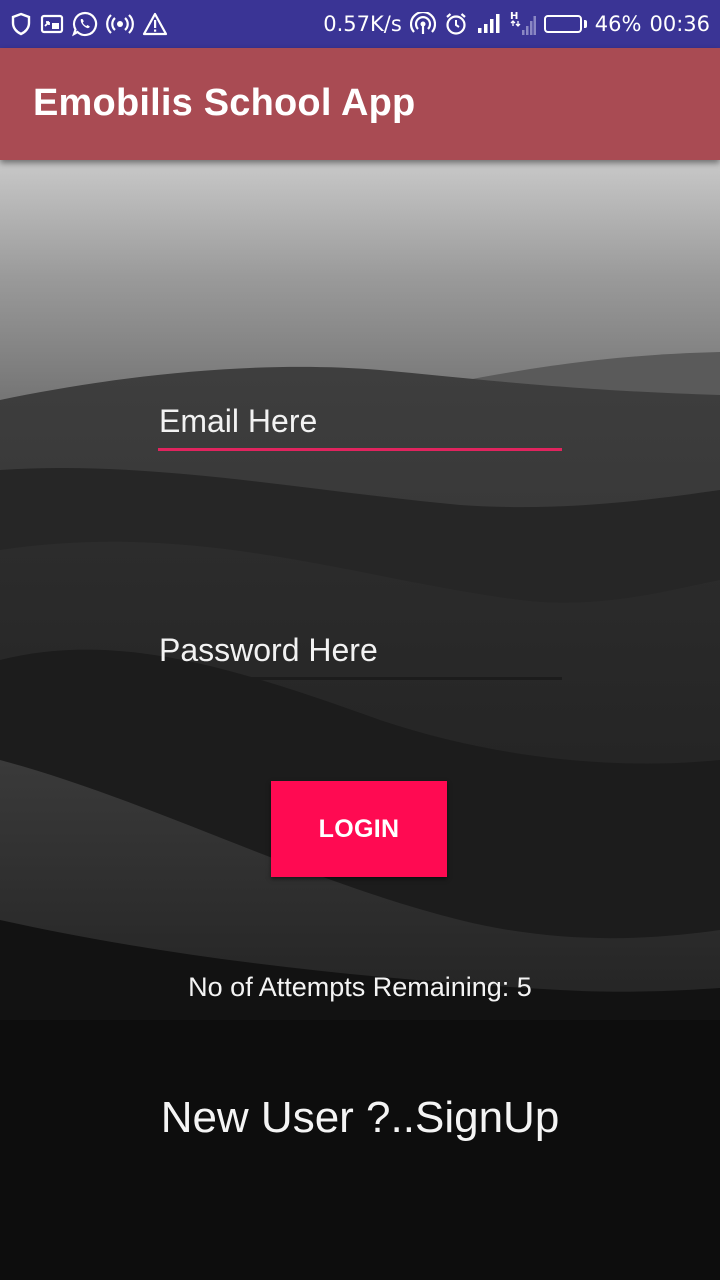 This screenshot has height=1280, width=720. I want to click on email-input, so click(360, 425).